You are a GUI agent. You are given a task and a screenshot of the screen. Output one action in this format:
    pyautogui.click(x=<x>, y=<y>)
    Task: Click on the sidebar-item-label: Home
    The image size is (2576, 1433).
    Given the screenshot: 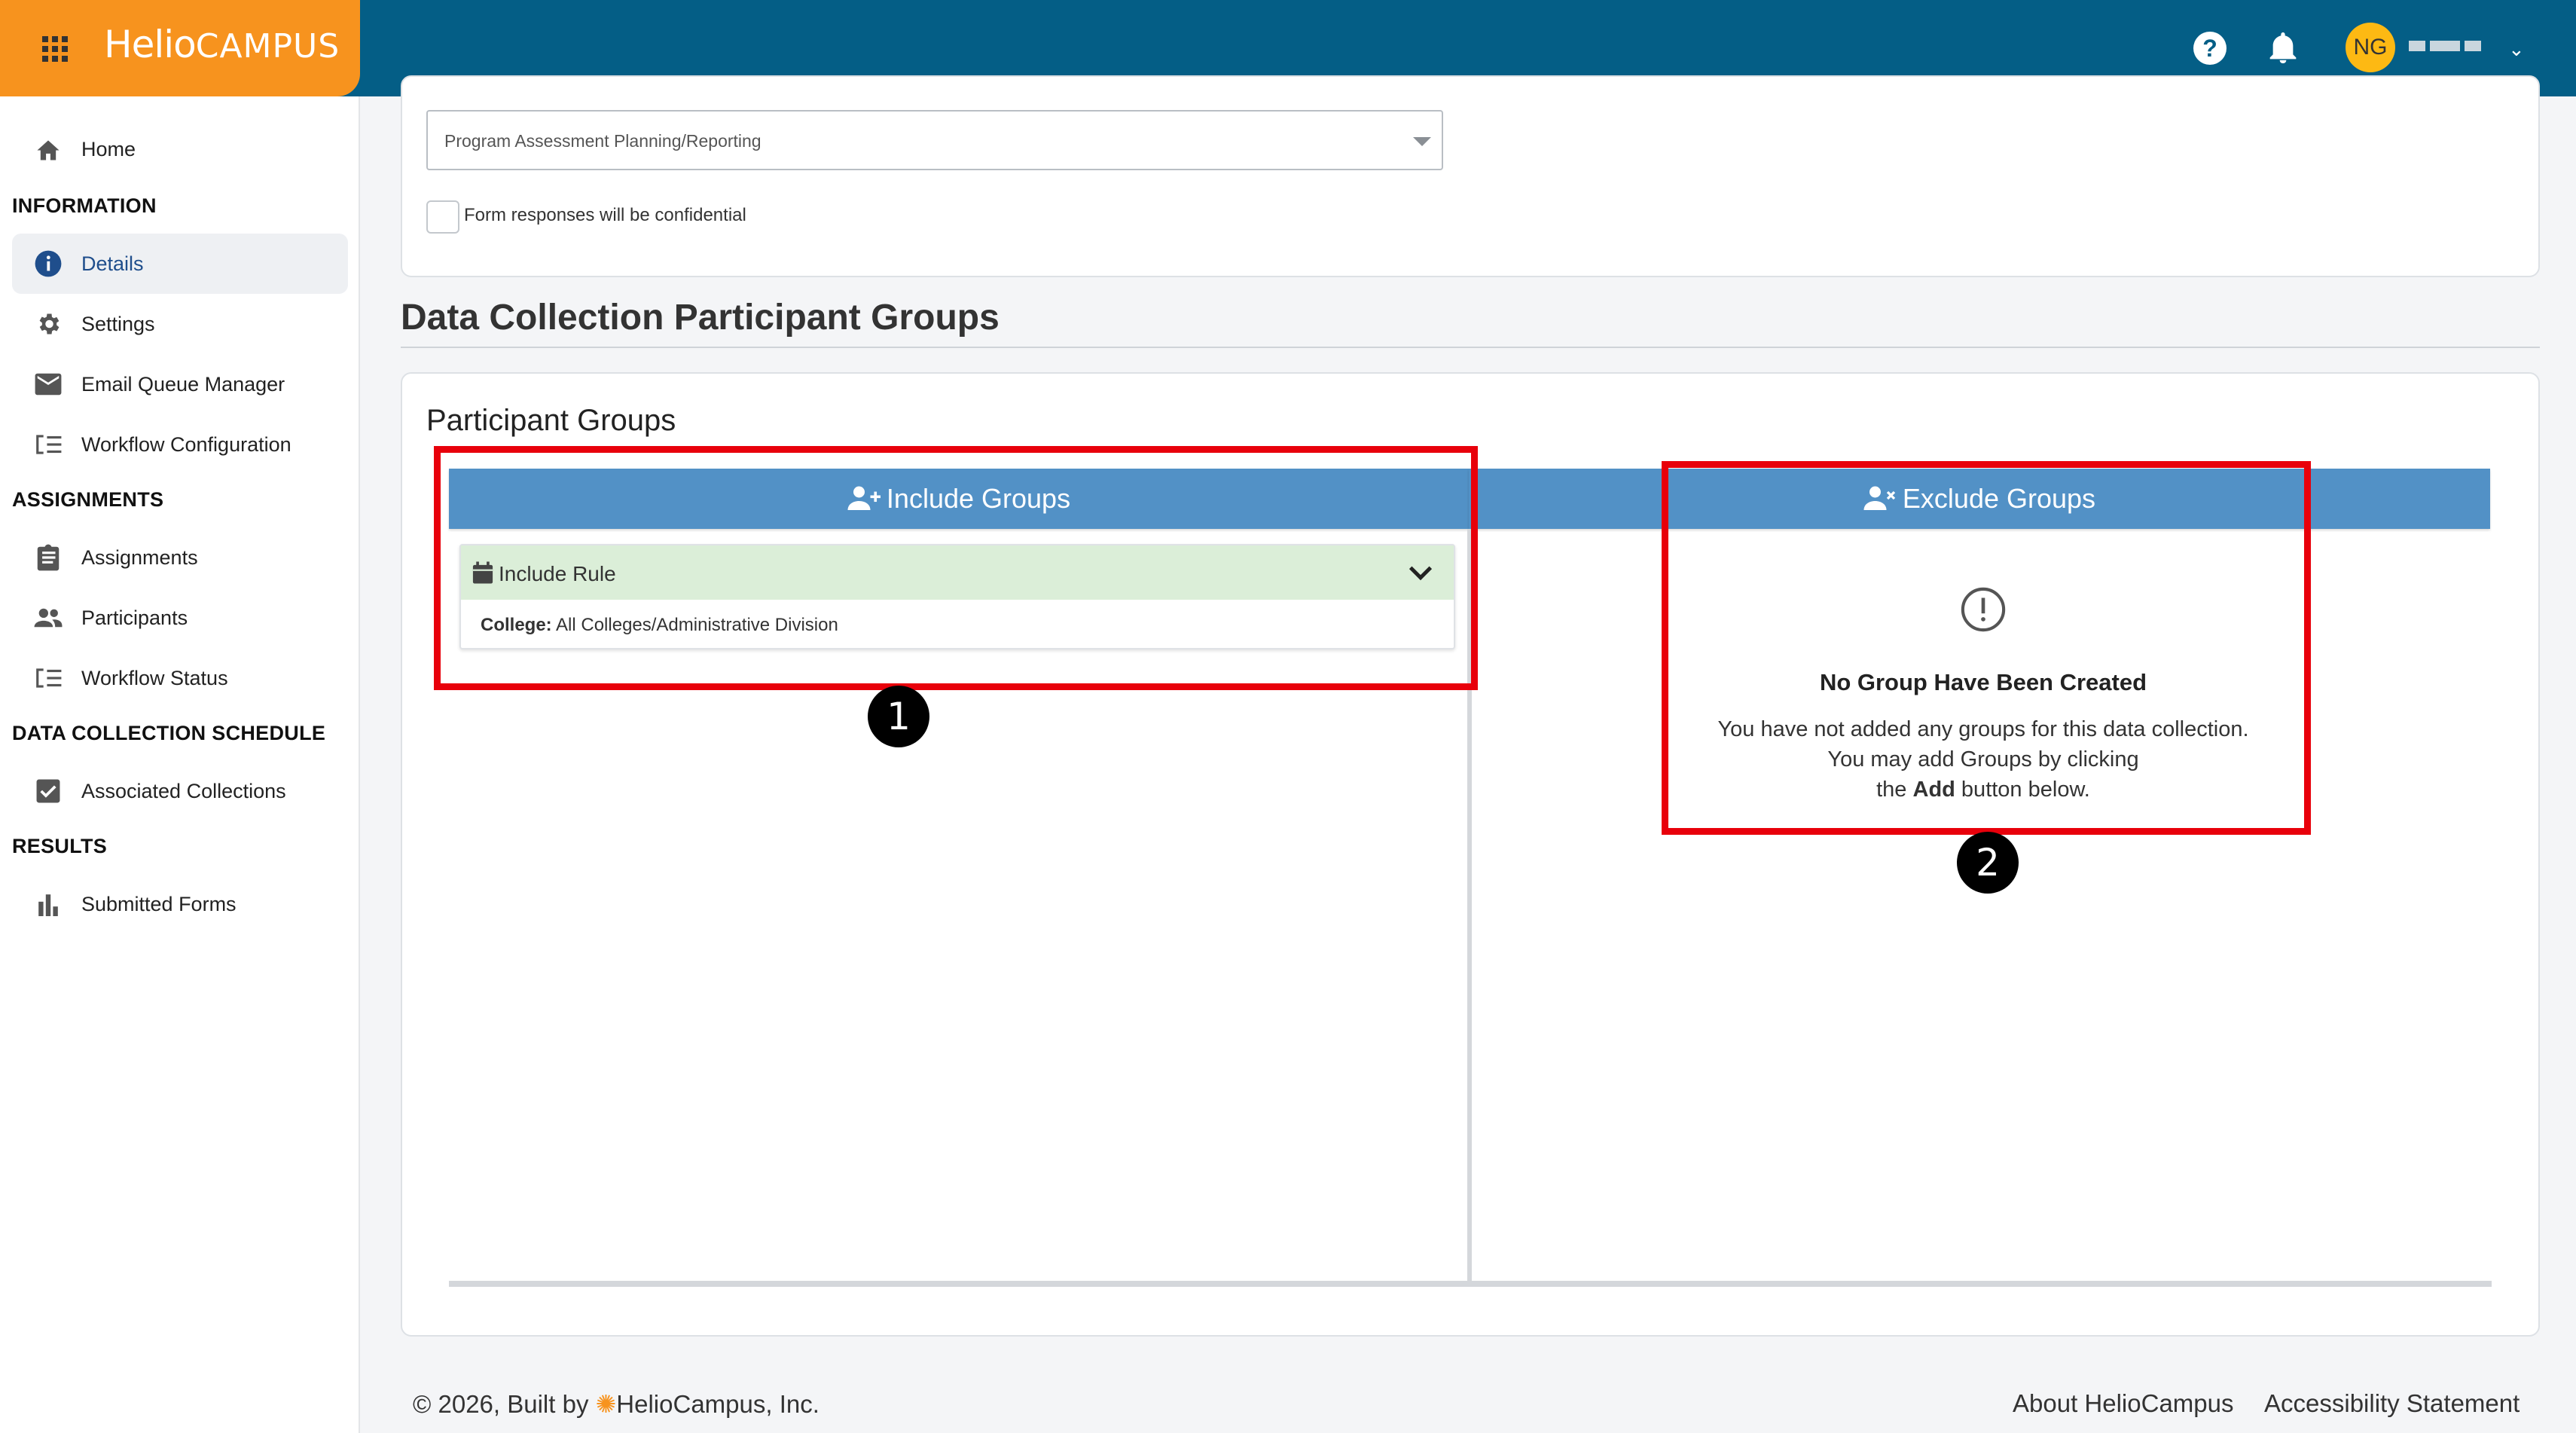 What is the action you would take?
    pyautogui.click(x=109, y=148)
    